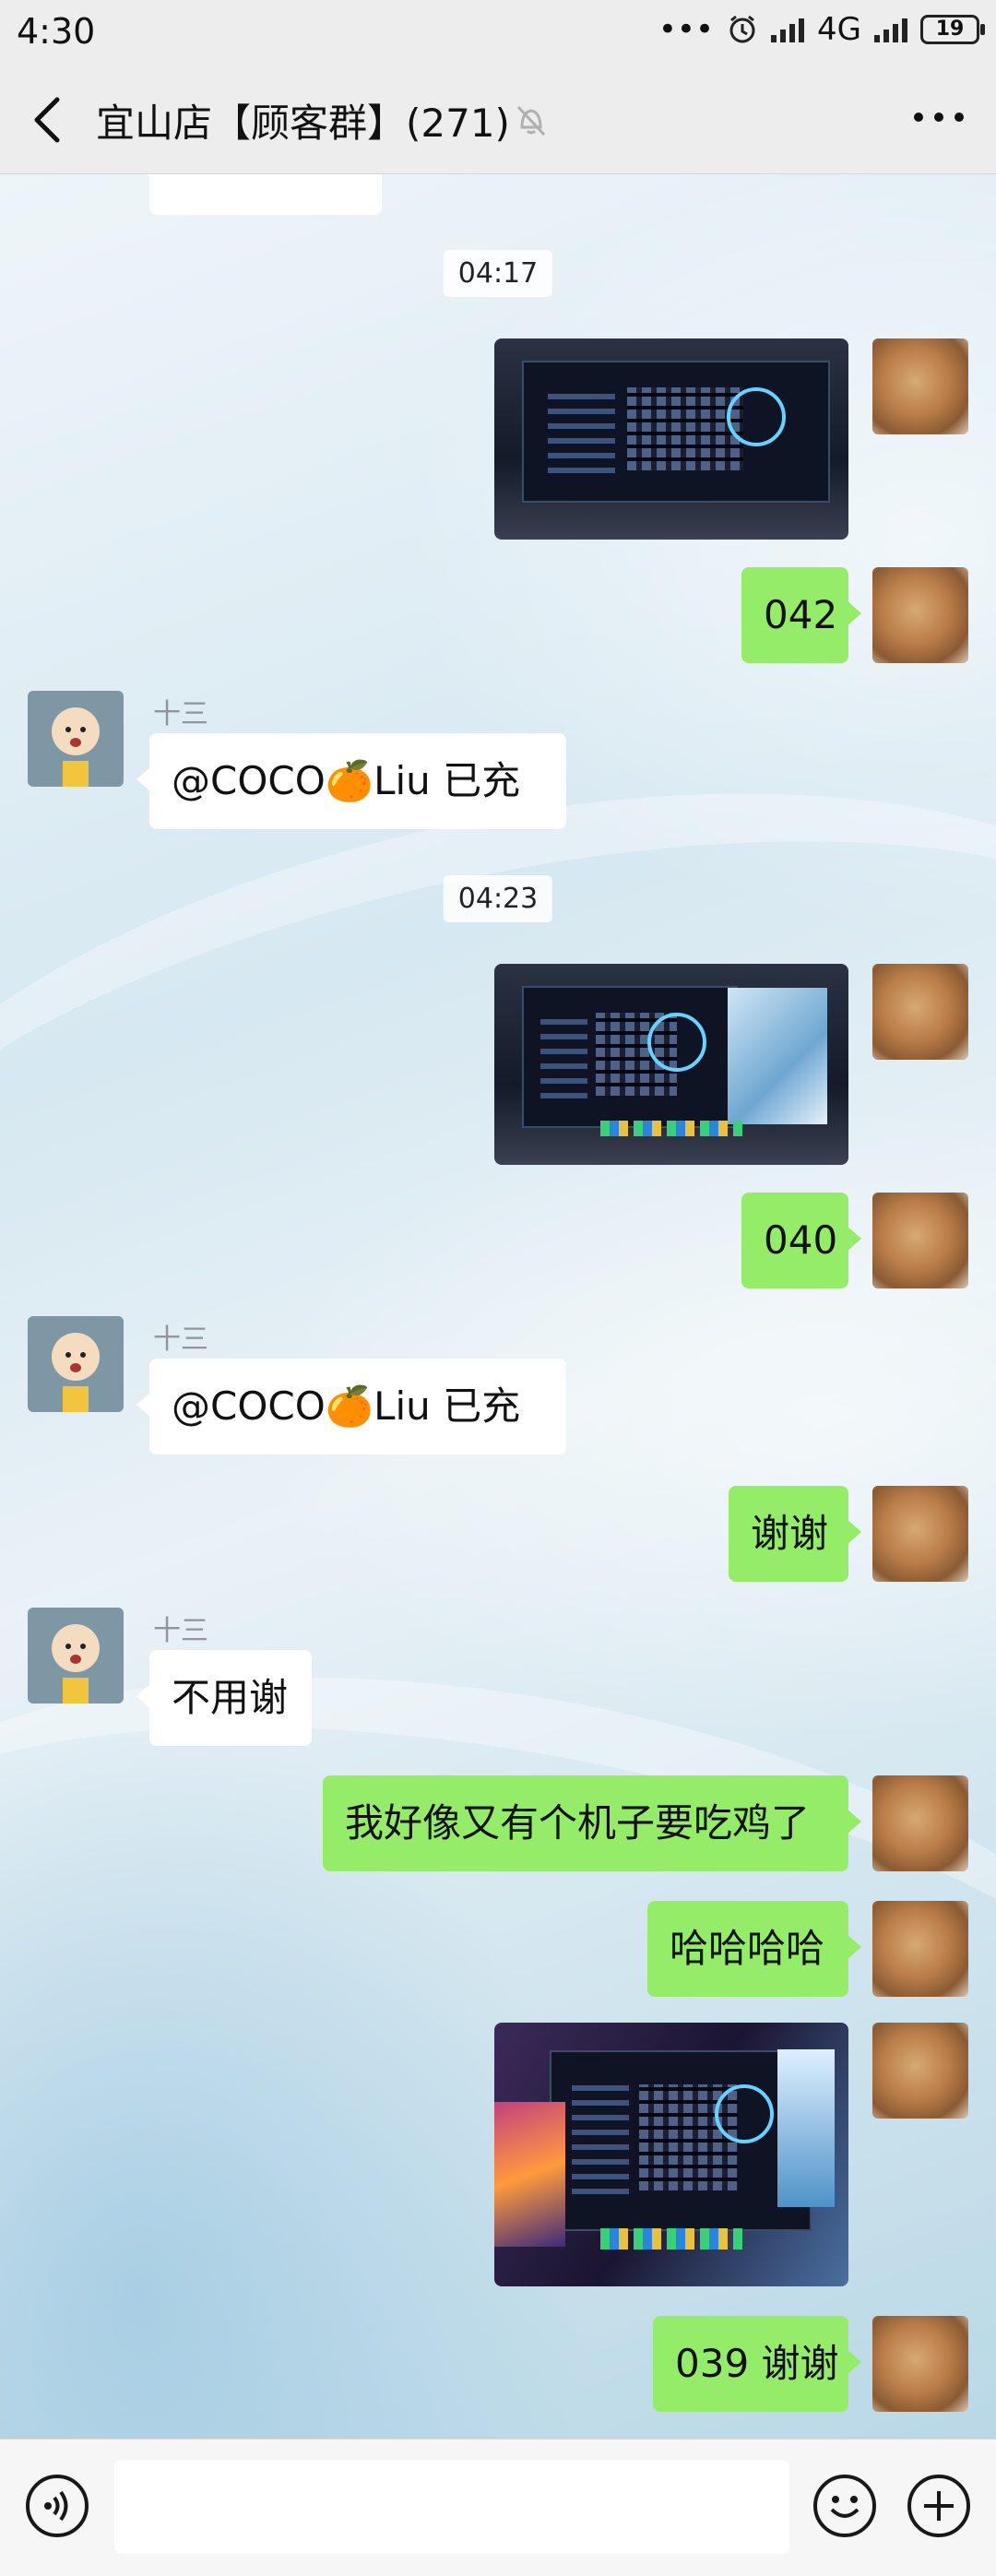 The height and width of the screenshot is (2576, 996). What do you see at coordinates (303, 123) in the screenshot?
I see `chat-title: 宜山店【顾客群】(271)` at bounding box center [303, 123].